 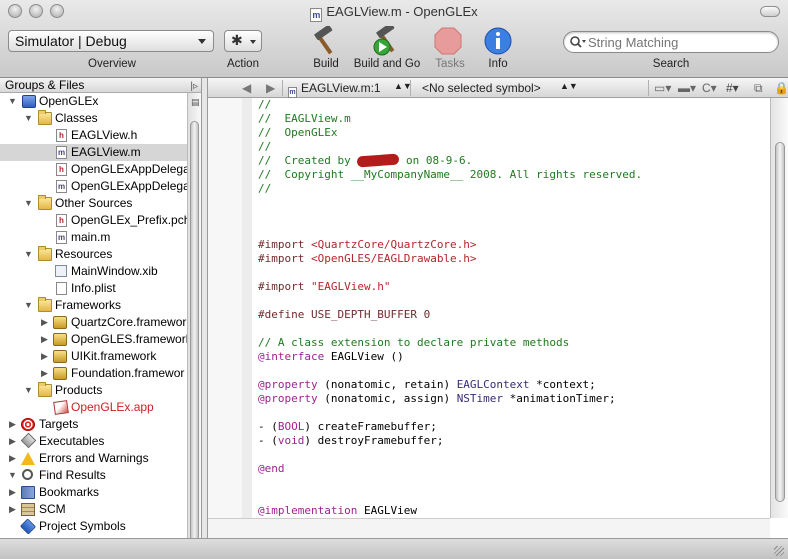 What do you see at coordinates (779, 551) in the screenshot?
I see `resize-grip-icon` at bounding box center [779, 551].